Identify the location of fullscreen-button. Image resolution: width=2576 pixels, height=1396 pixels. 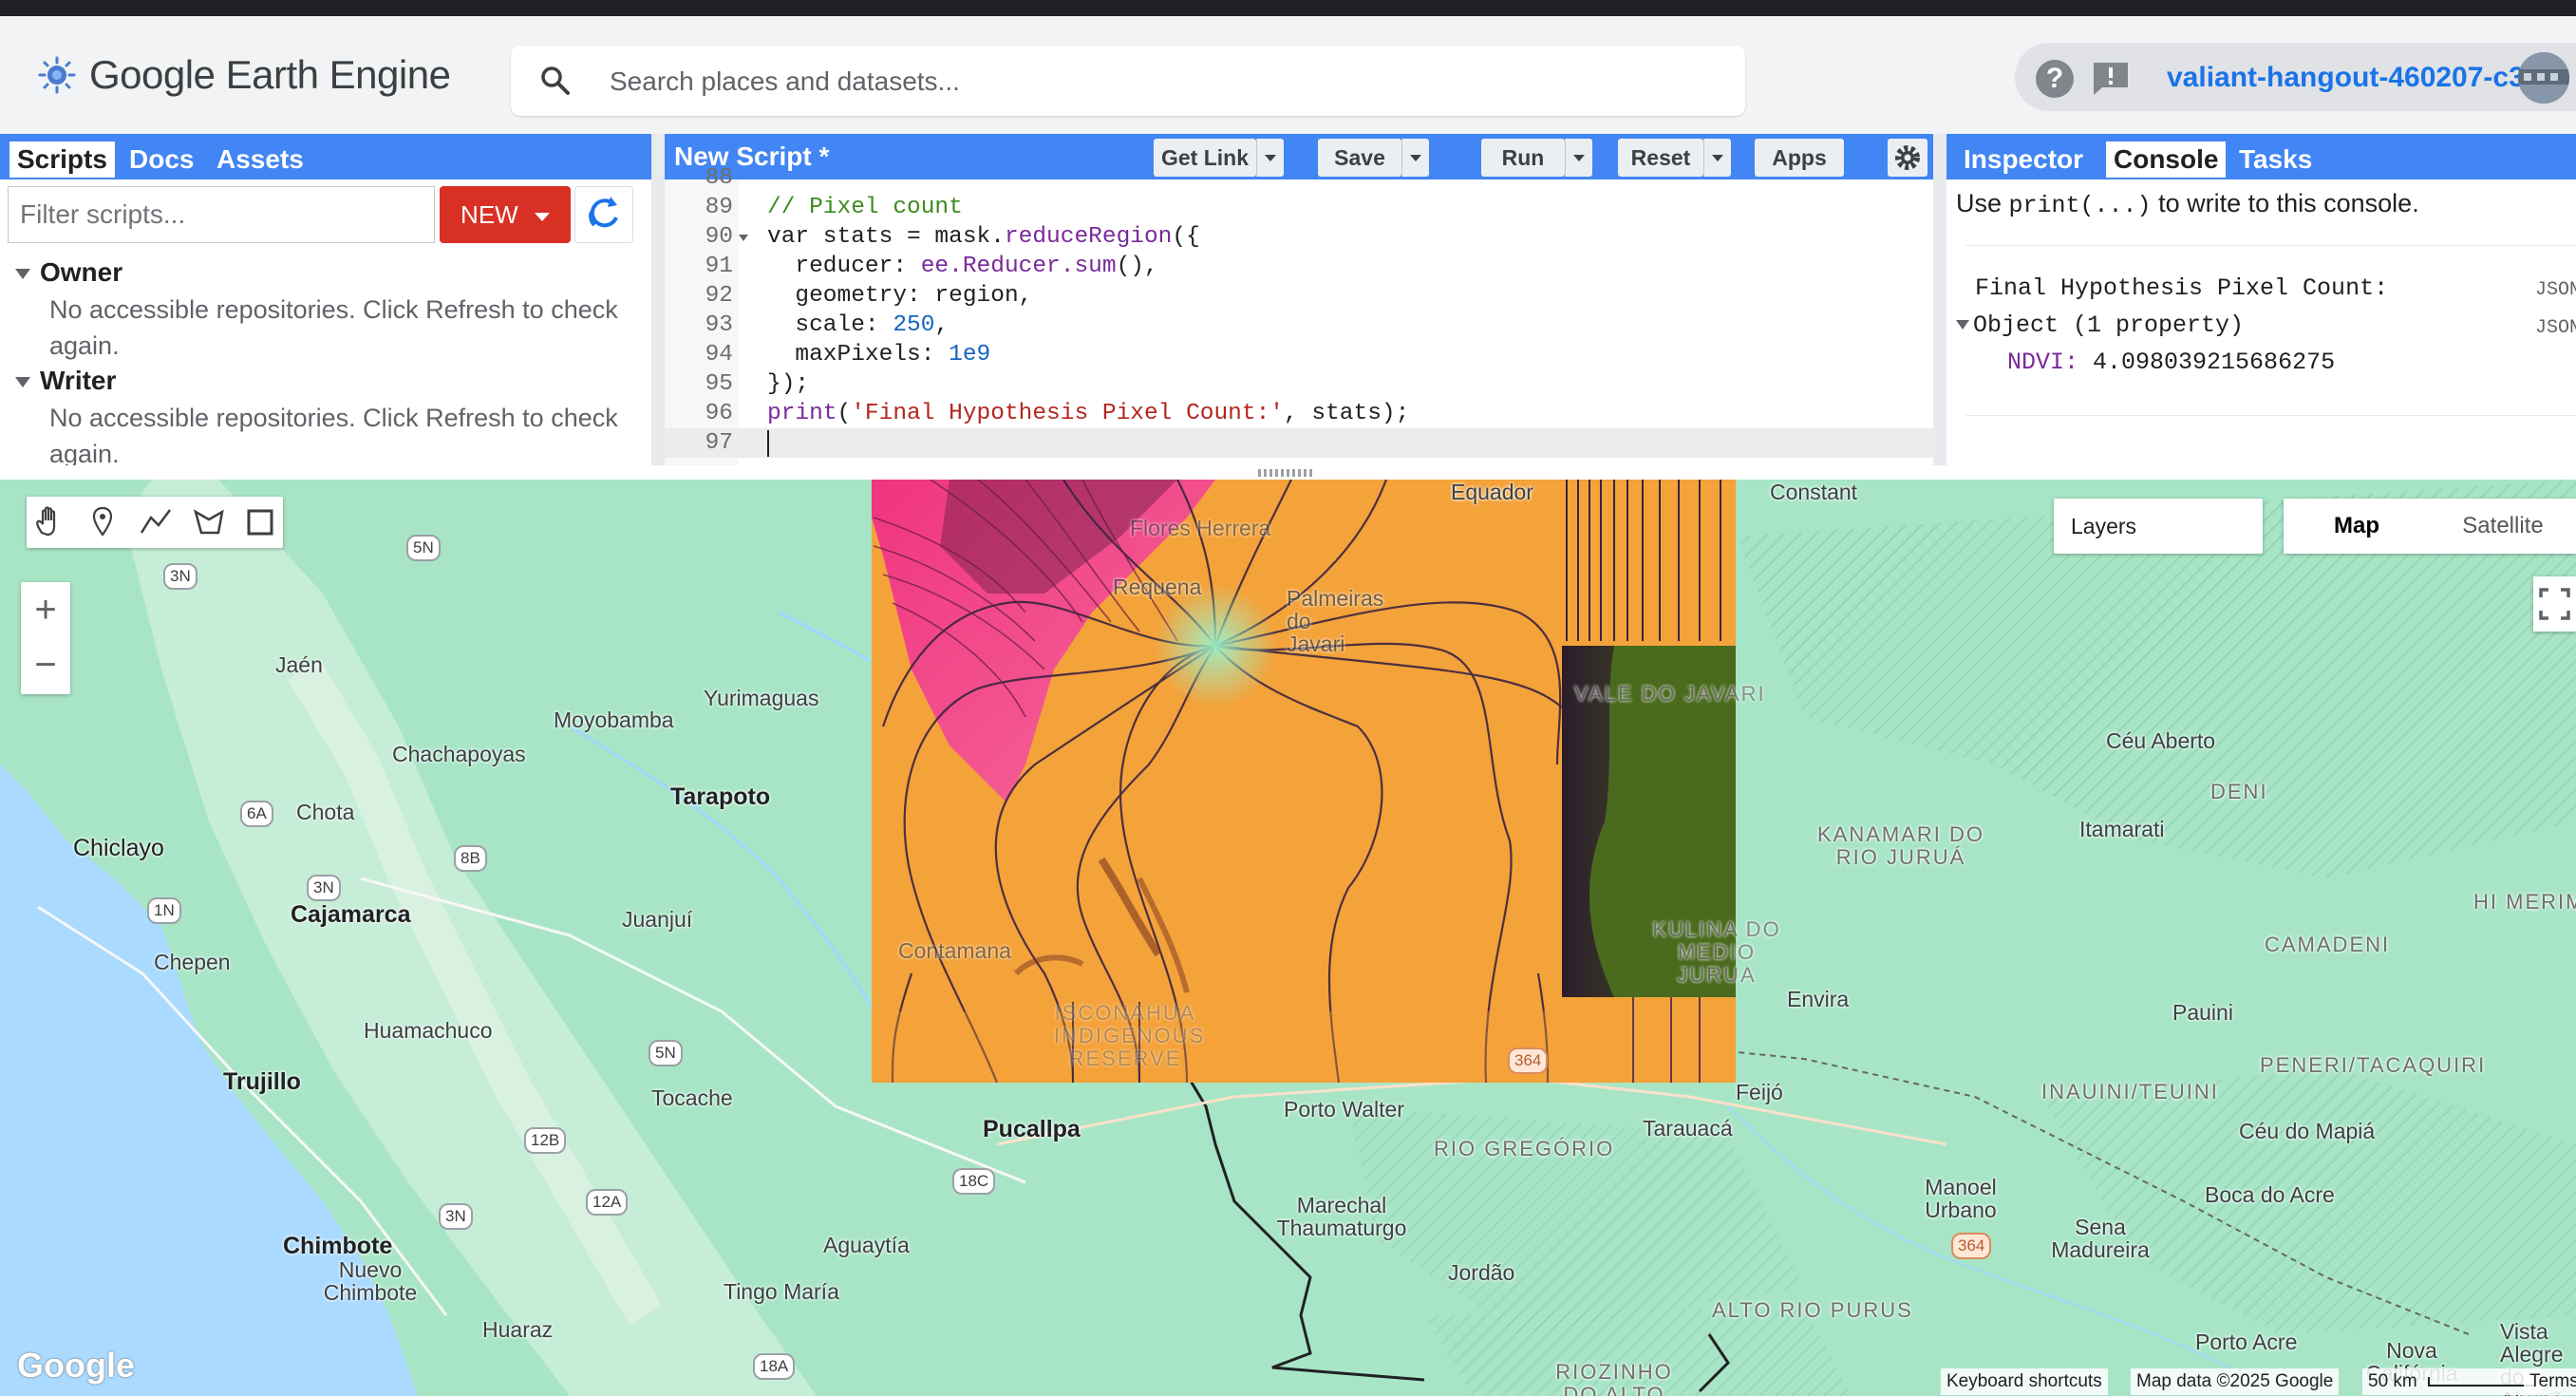
(2554, 604).